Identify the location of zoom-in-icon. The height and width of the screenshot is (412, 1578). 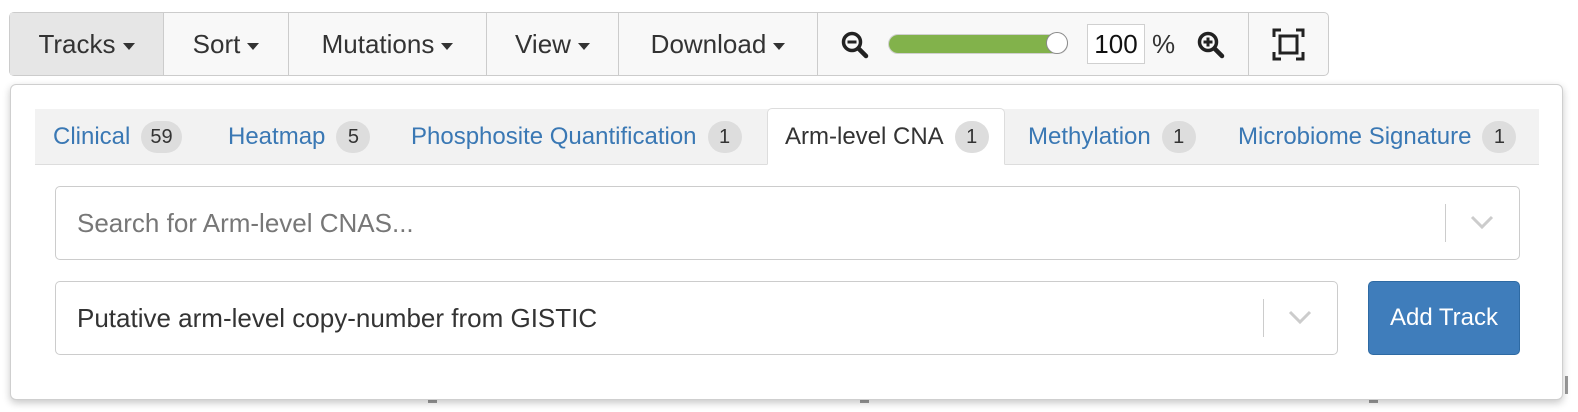
(1211, 45).